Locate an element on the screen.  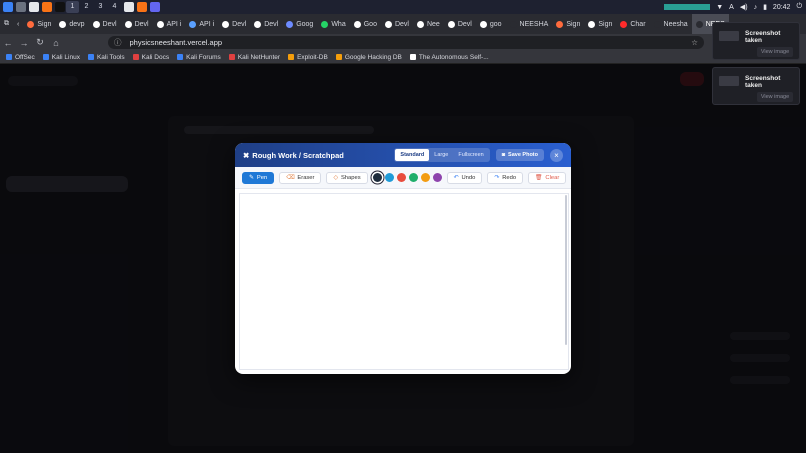
url-text: physicsneeshant.vercel.app is located at coordinates (176, 42).